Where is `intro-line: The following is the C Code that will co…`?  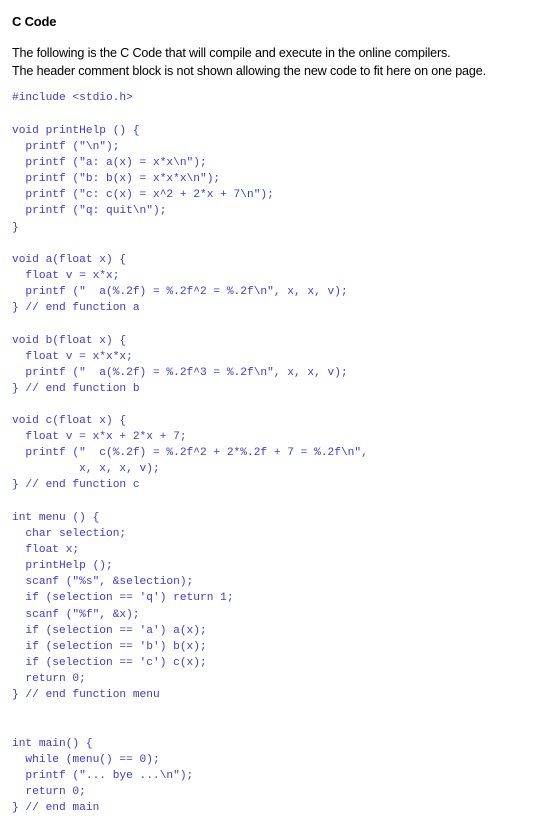 intro-line: The following is the C Code that will co… is located at coordinates (231, 53).